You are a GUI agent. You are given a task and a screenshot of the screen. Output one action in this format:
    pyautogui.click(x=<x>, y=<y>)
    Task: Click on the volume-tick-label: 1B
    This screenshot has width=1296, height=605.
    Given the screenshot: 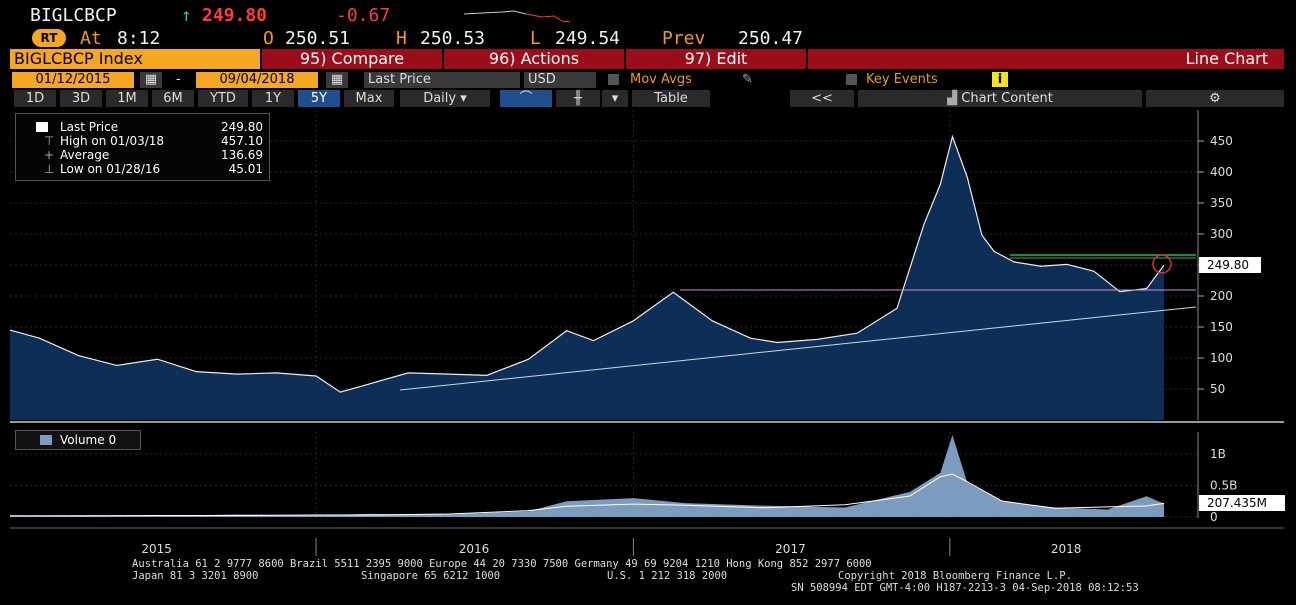 What is the action you would take?
    pyautogui.click(x=1218, y=454)
    